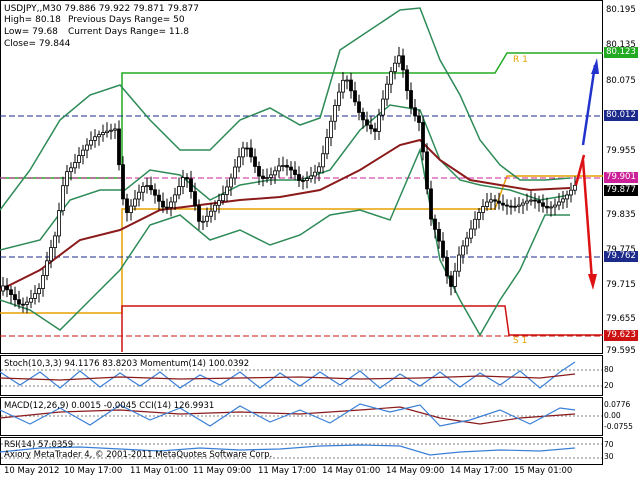 Image resolution: width=640 pixels, height=480 pixels. I want to click on time-label: 10 May 2012, so click(32, 471).